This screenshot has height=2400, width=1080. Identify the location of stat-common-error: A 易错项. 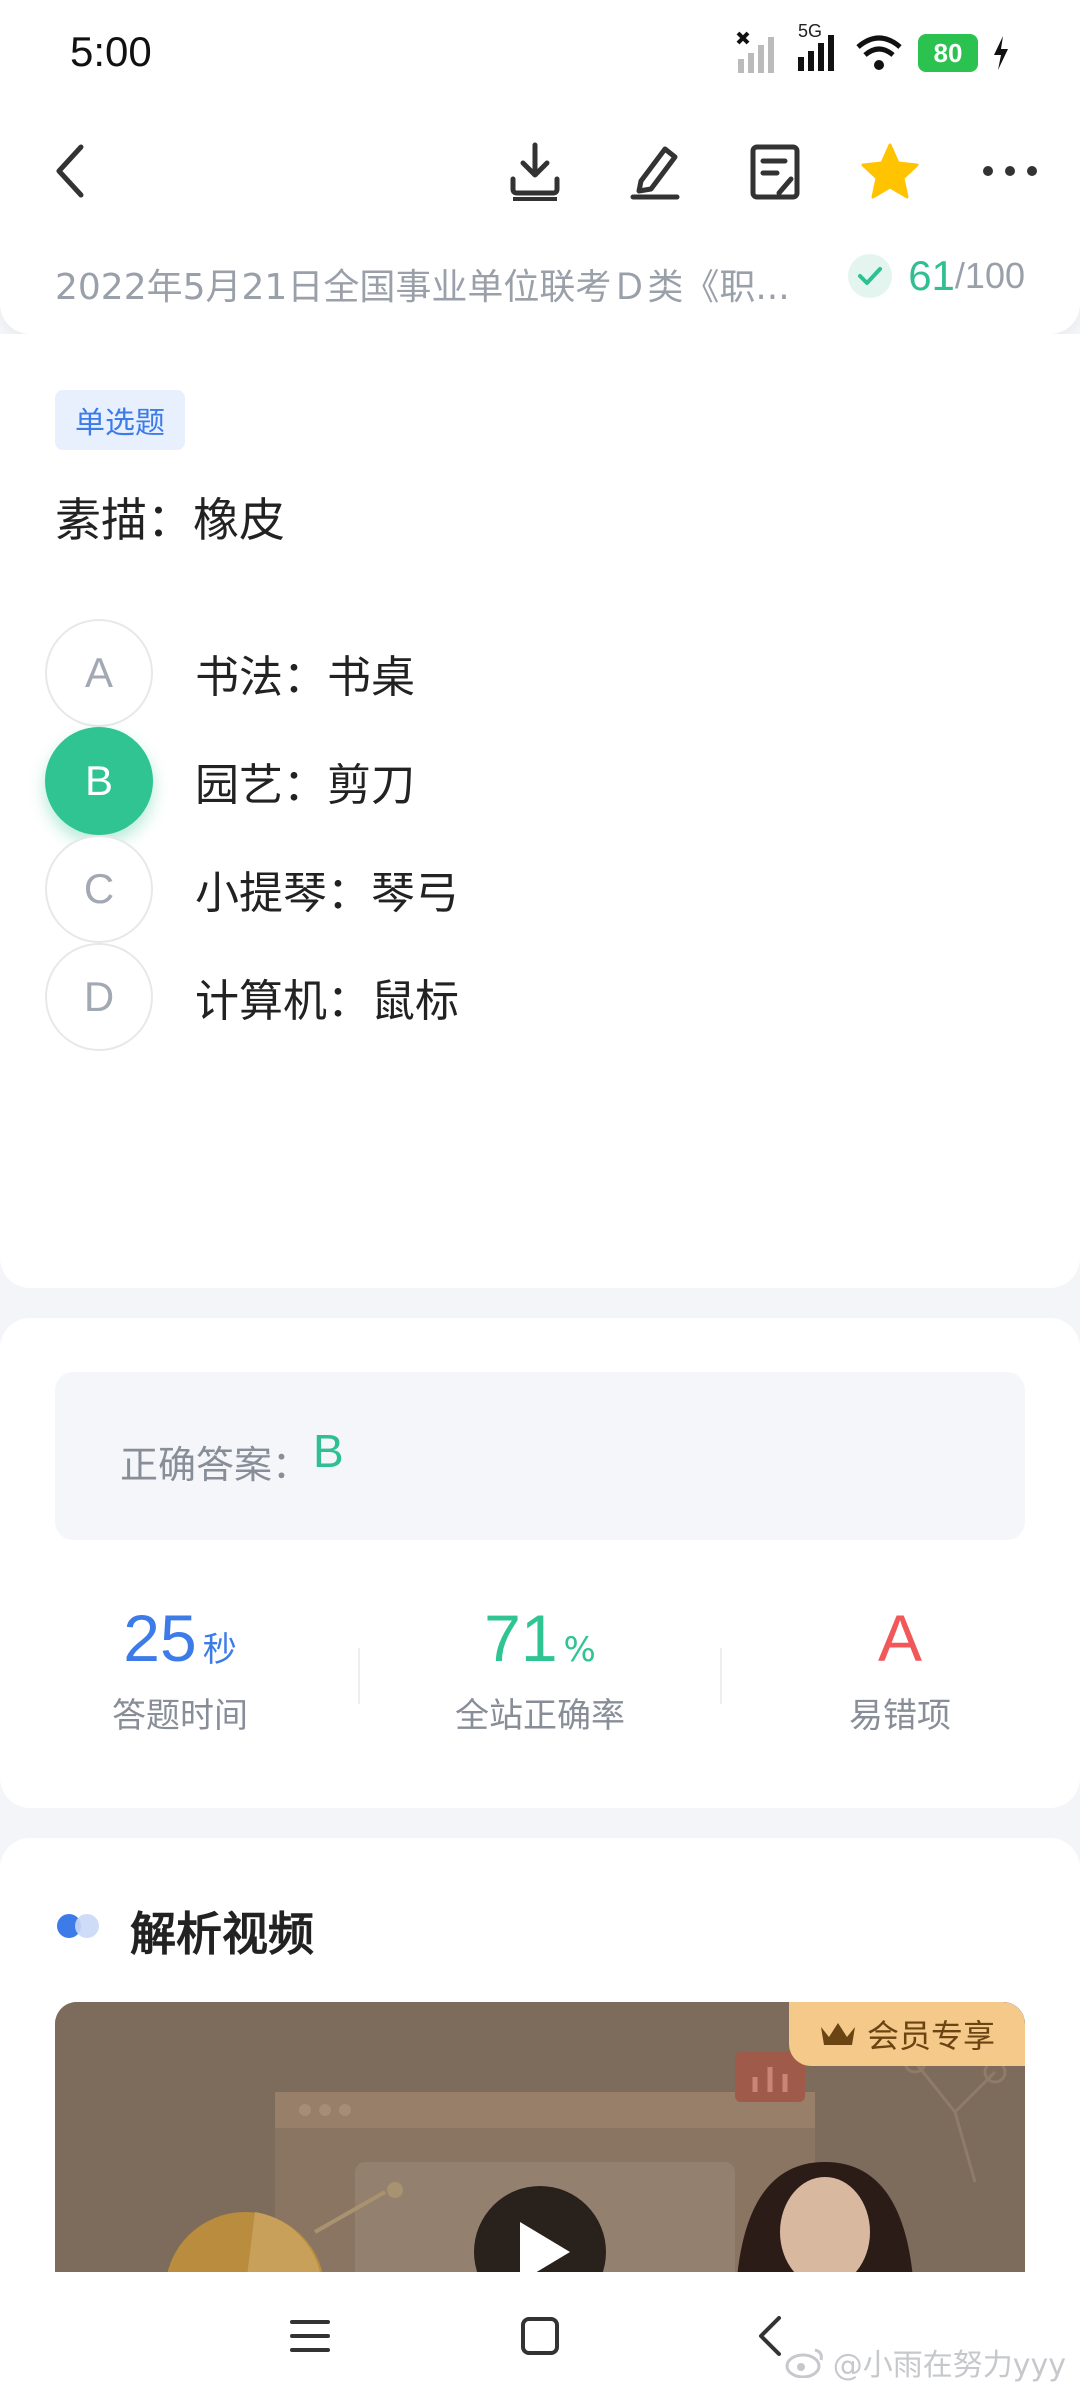
(900, 1668).